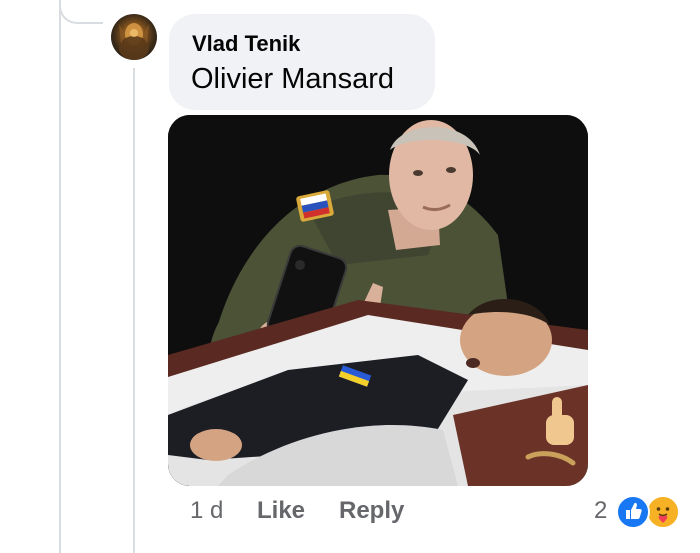  Describe the element at coordinates (206, 511) in the screenshot. I see `timestamp: 1 d` at that location.